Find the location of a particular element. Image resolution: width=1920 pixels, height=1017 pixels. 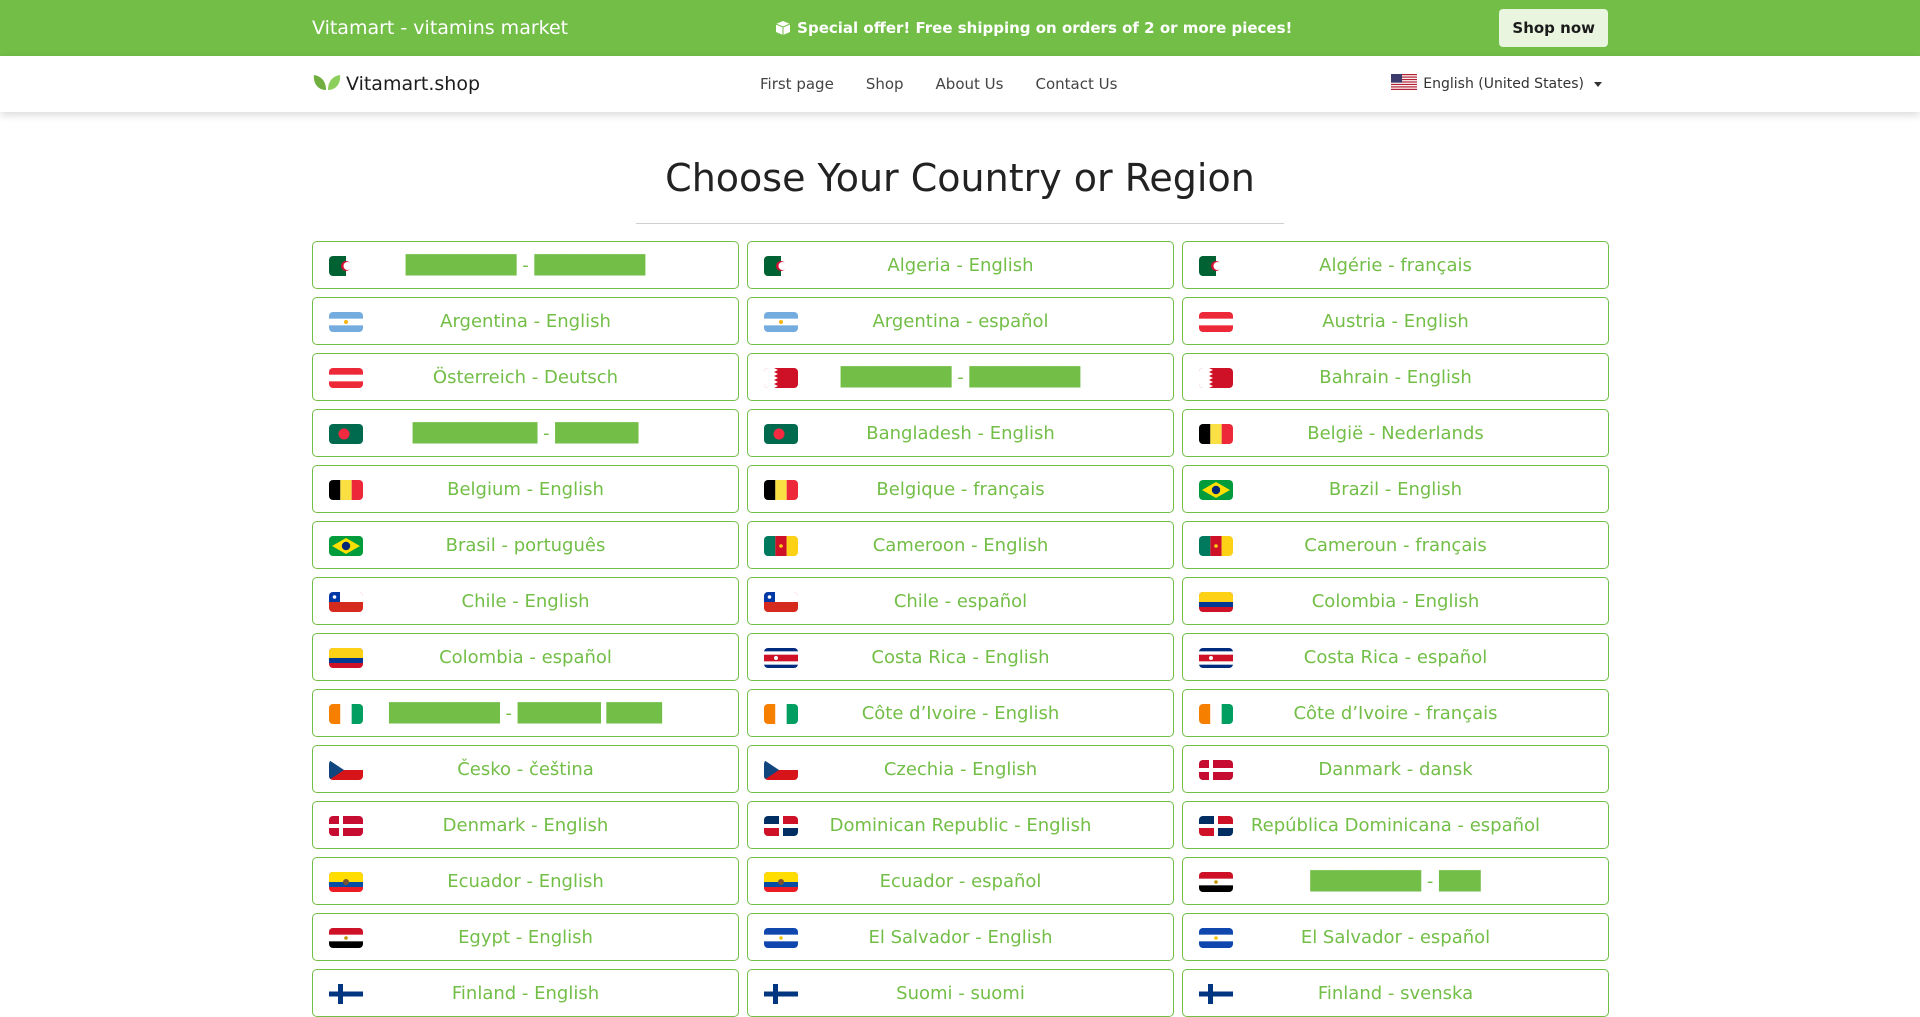

country-option: Algeria - English is located at coordinates (960, 265).